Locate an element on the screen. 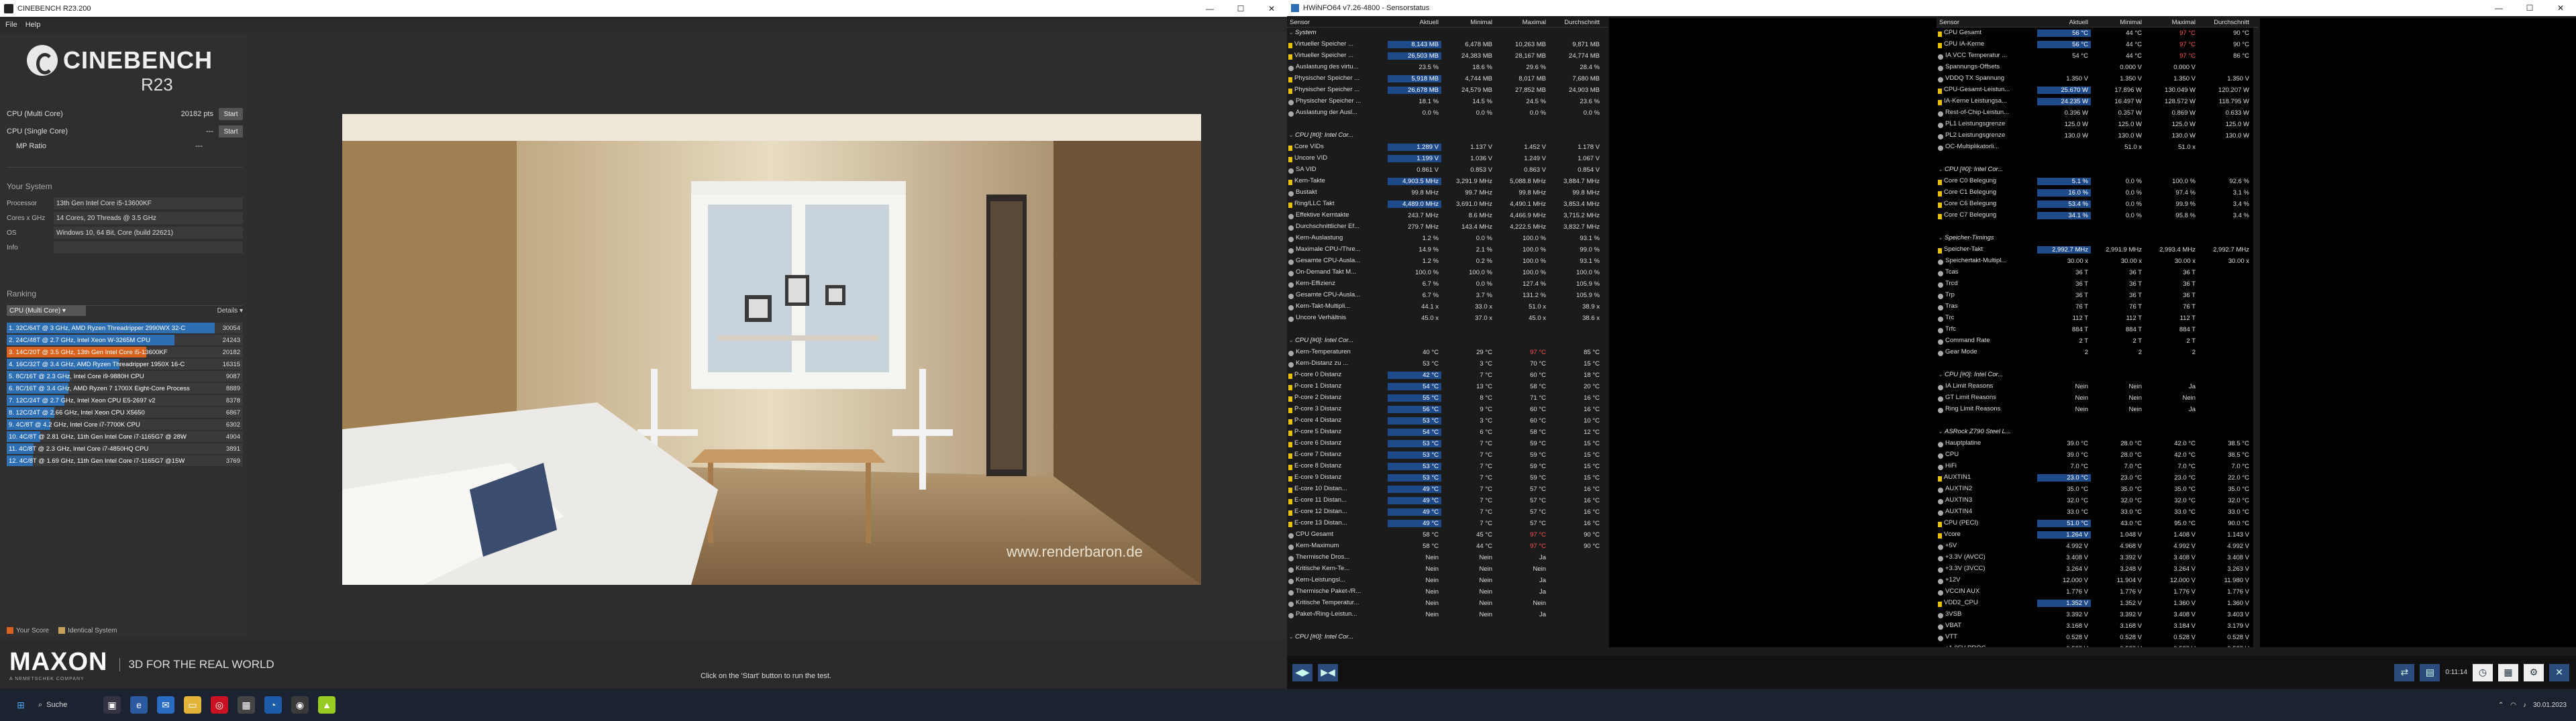 The width and height of the screenshot is (2576, 721). column-header: Aktuell is located at coordinates (2064, 22).